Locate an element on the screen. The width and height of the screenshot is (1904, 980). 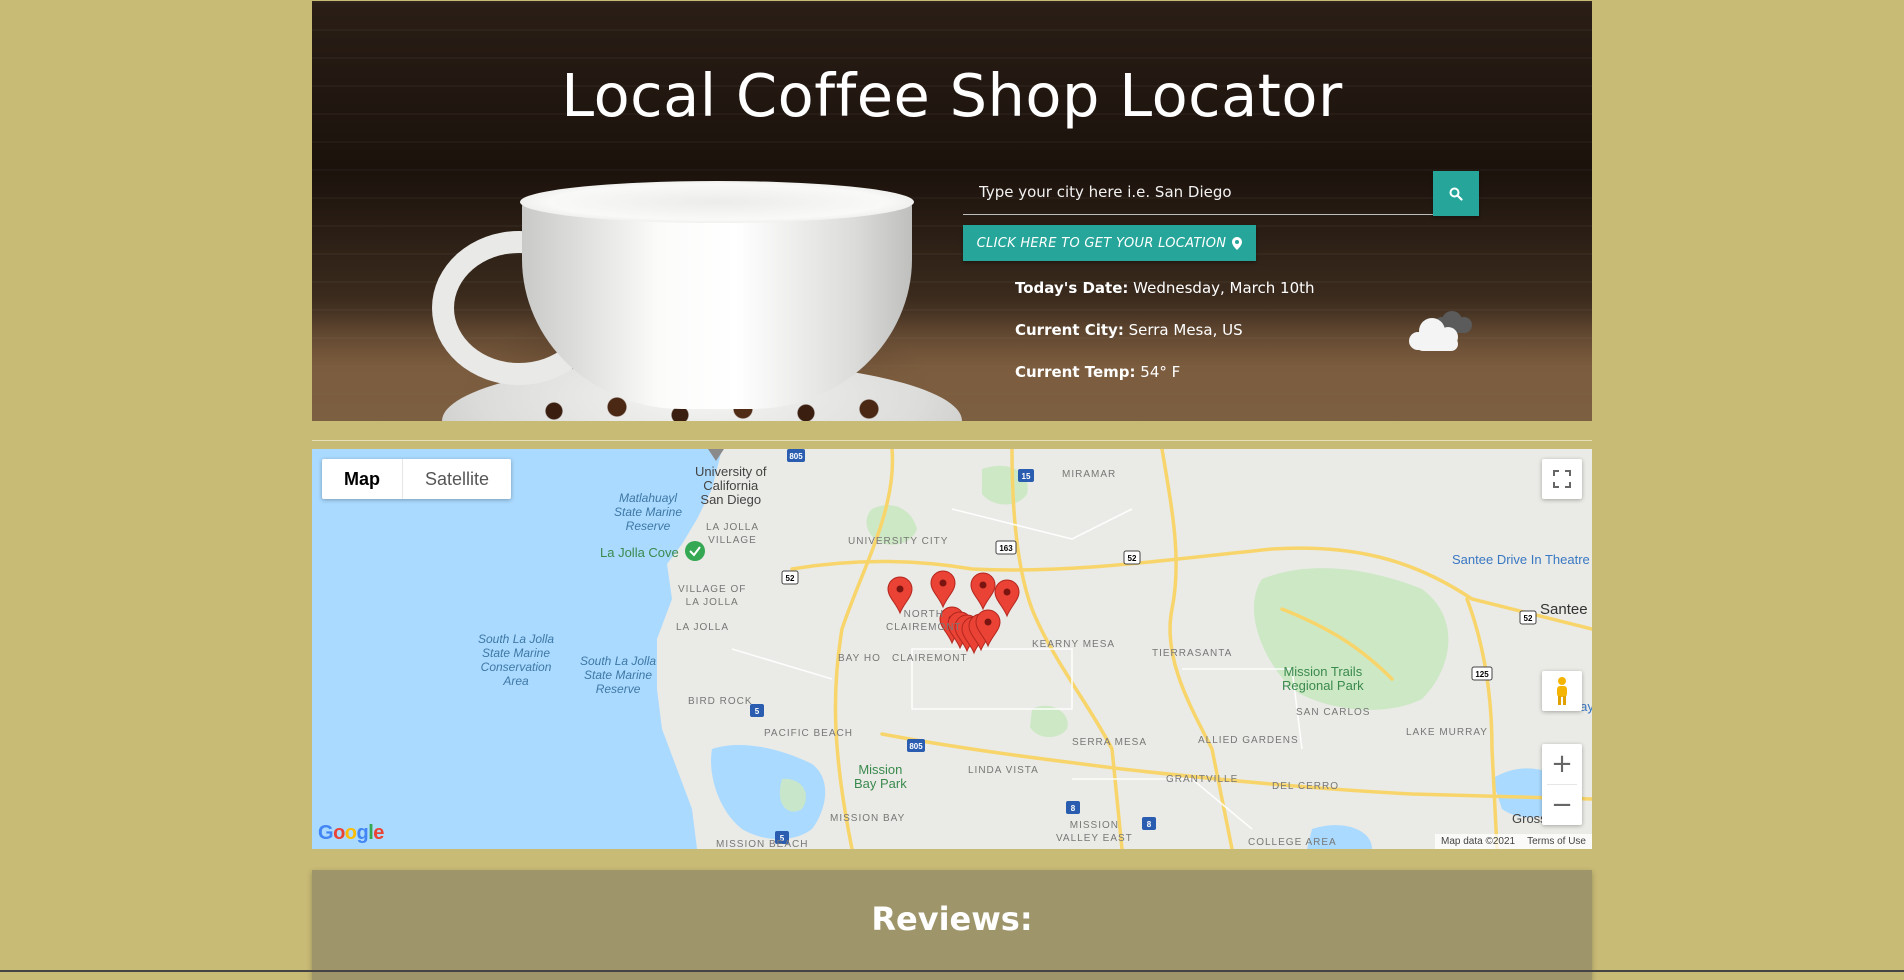
google-logo: Google is located at coordinates (351, 833).